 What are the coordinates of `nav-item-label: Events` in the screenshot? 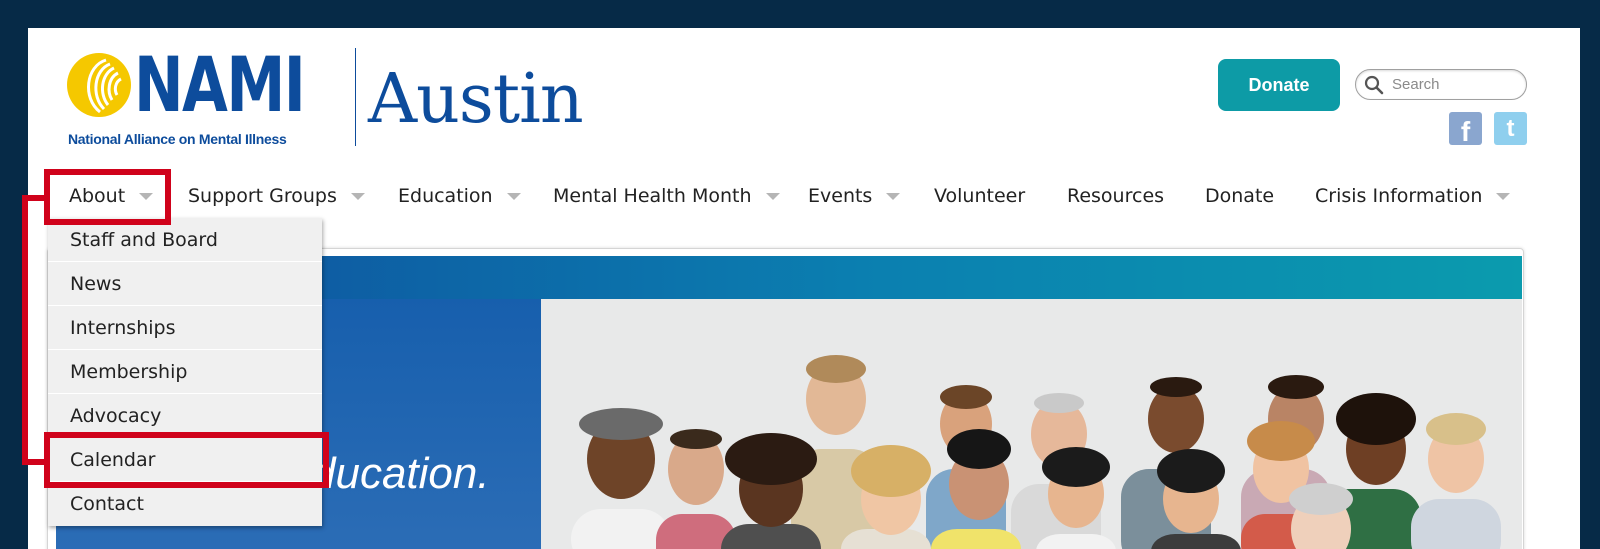 It's located at (840, 196).